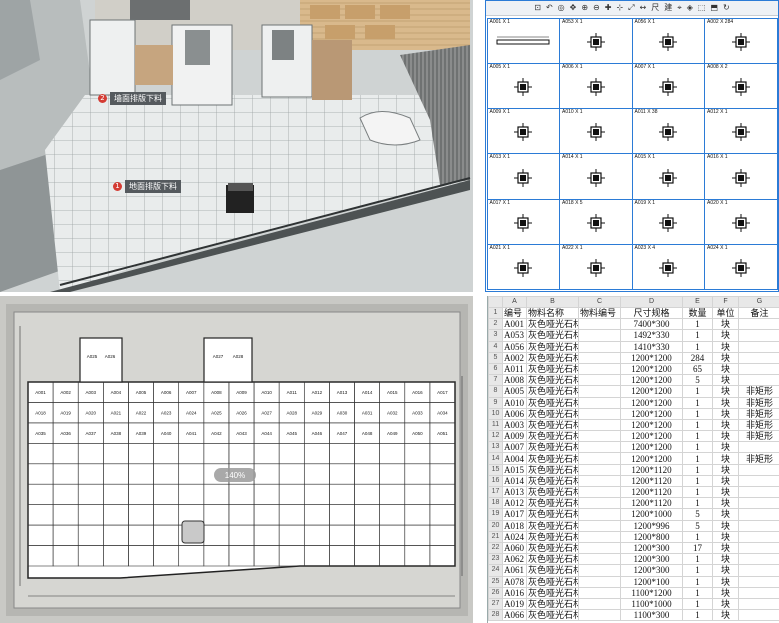  What do you see at coordinates (523, 176) in the screenshot?
I see `tile-drawing-cell: A013 X 1` at bounding box center [523, 176].